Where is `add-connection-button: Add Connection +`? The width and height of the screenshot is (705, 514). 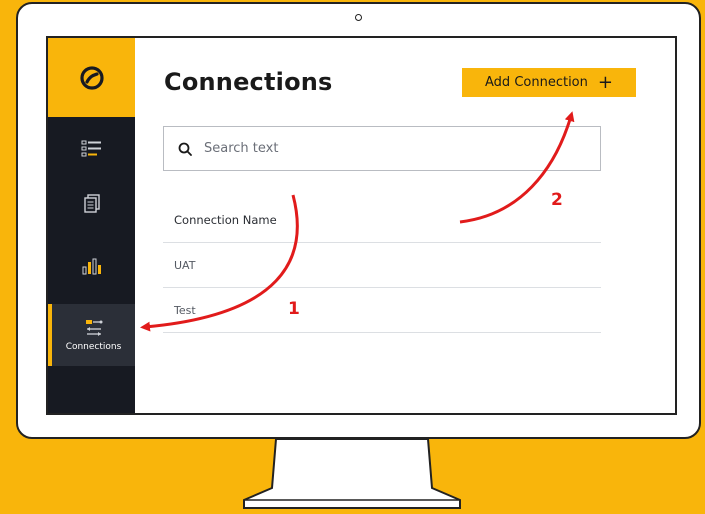
add-connection-button: Add Connection + is located at coordinates (549, 82).